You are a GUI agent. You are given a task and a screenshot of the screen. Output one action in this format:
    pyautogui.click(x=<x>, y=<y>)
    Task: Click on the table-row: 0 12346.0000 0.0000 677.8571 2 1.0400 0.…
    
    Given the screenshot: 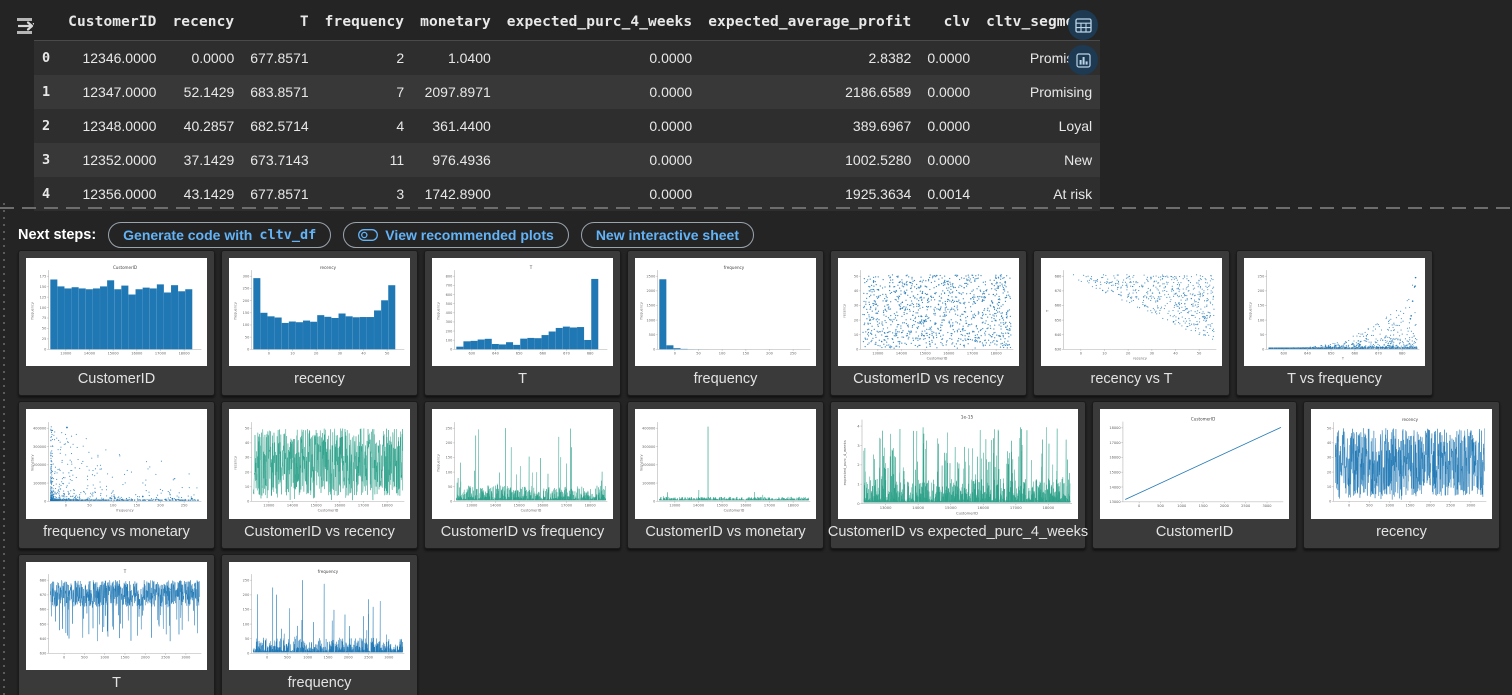 What is the action you would take?
    pyautogui.click(x=567, y=57)
    